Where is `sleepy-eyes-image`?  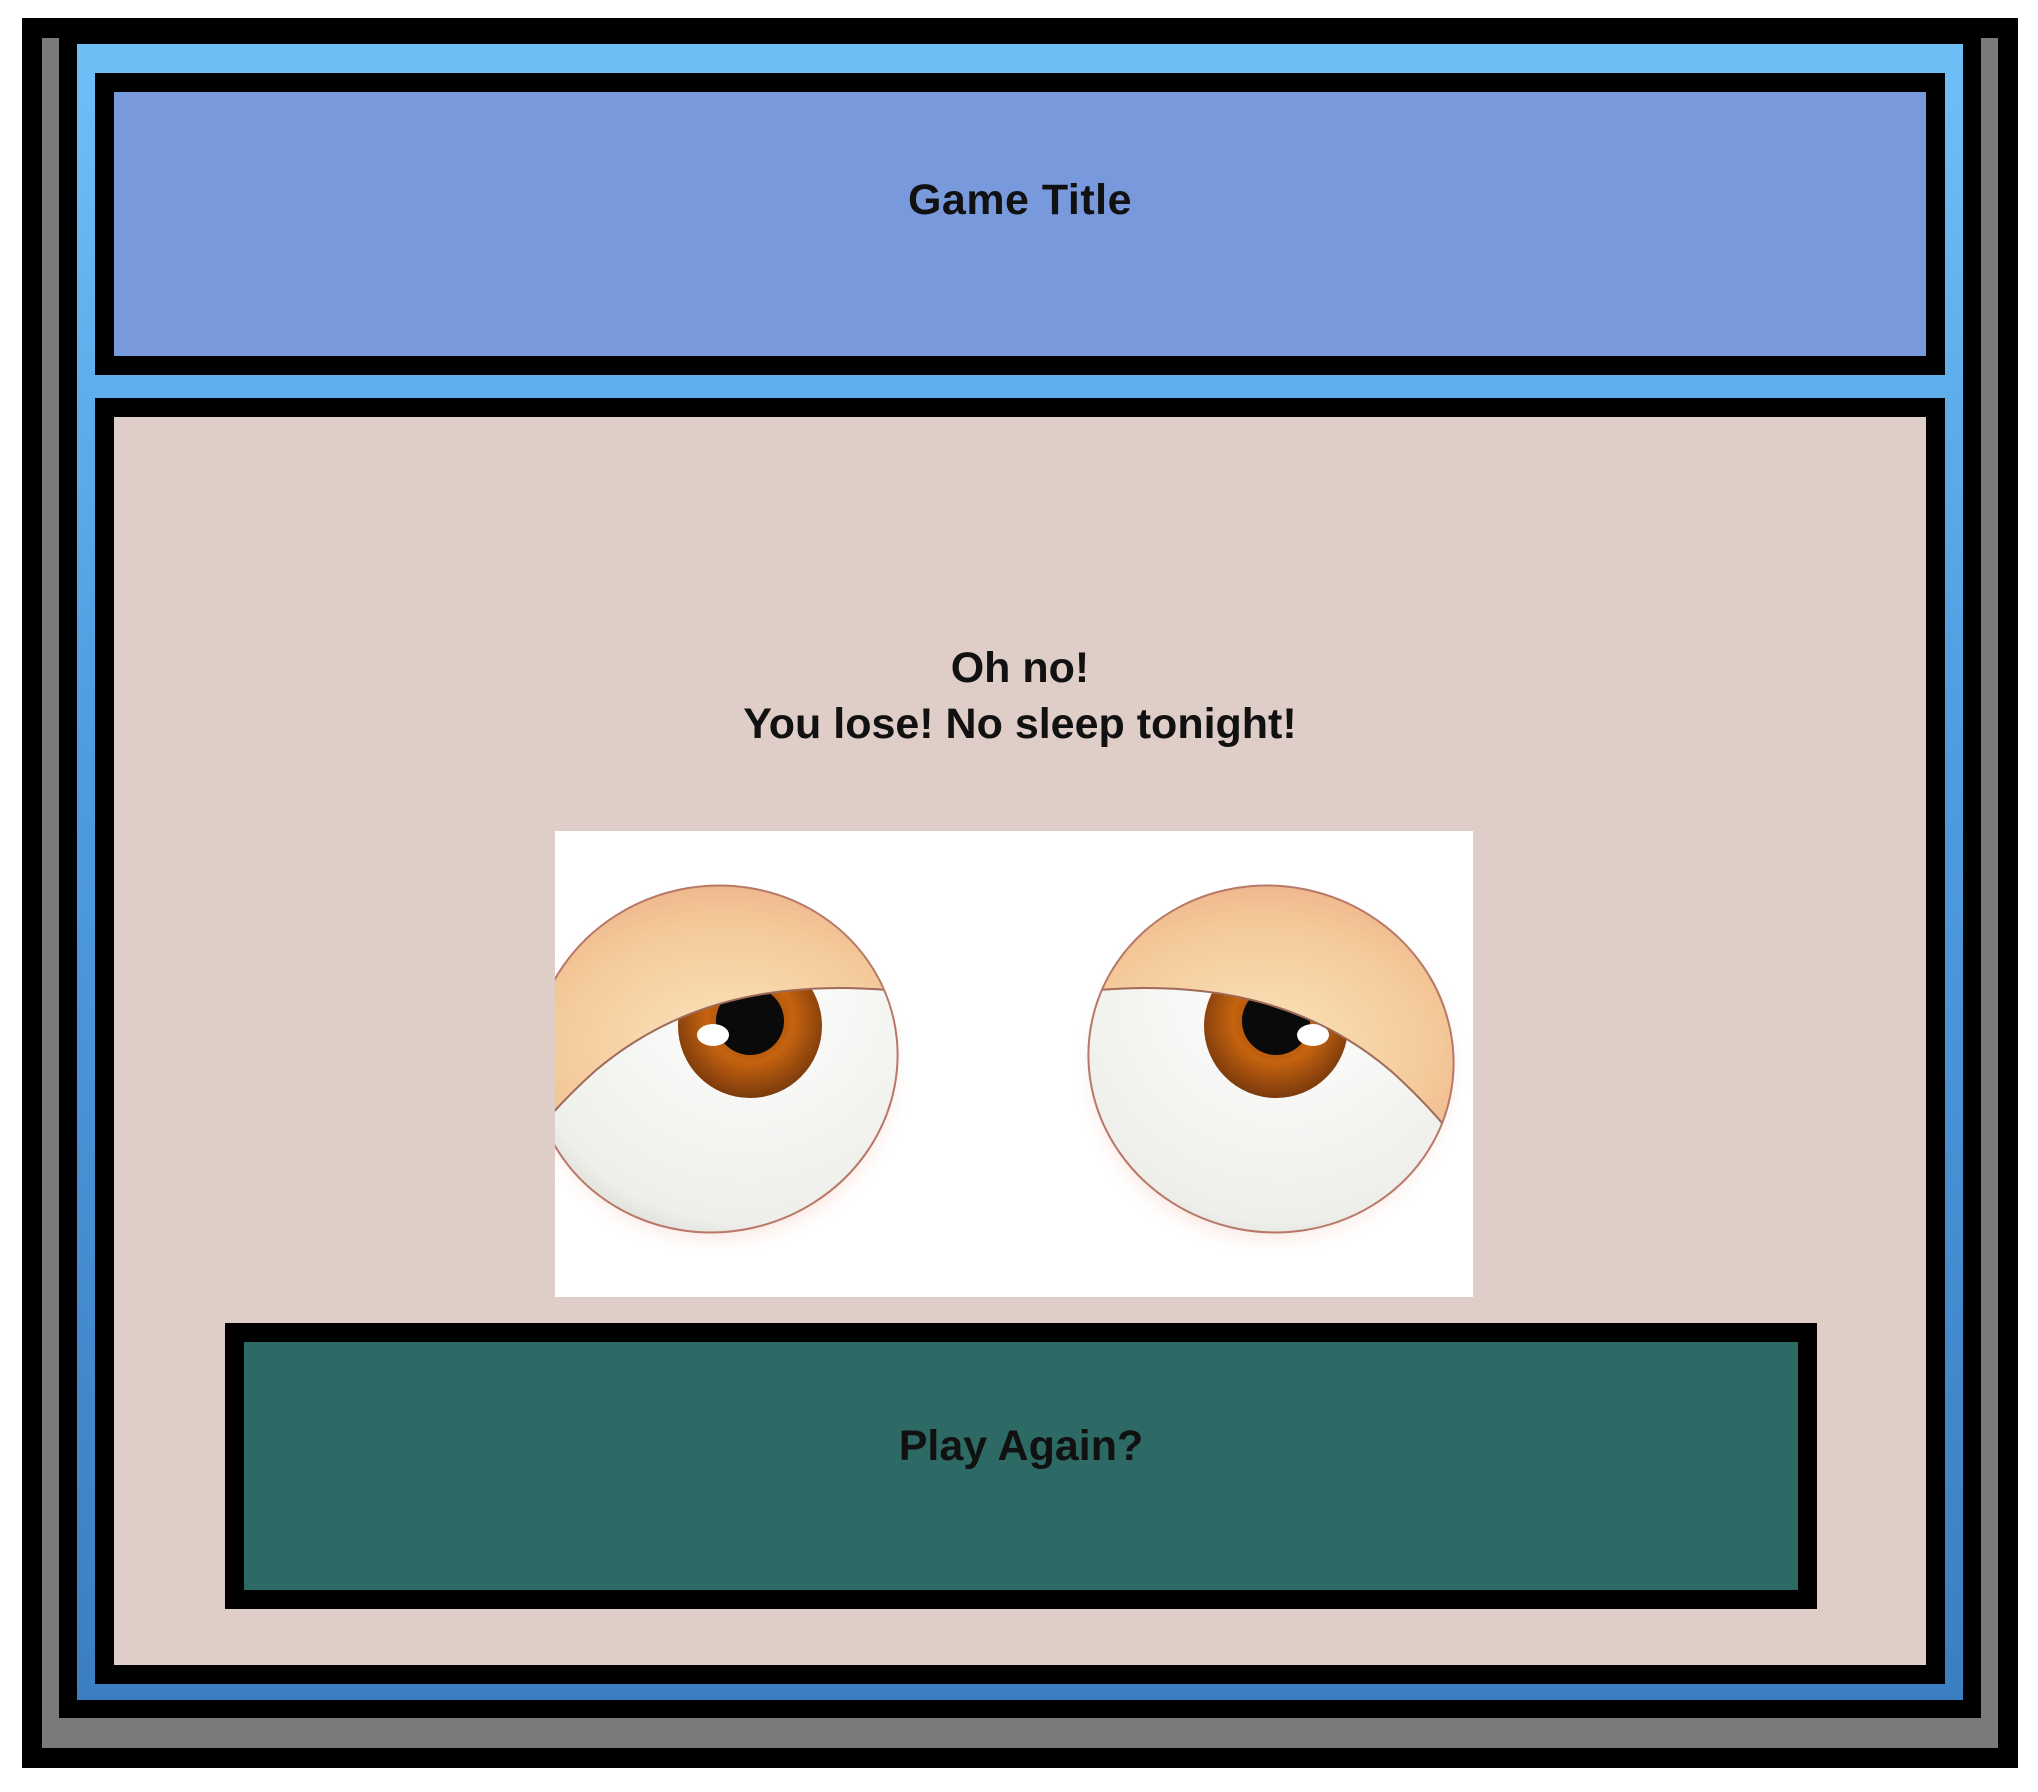
sleepy-eyes-image is located at coordinates (1014, 1064).